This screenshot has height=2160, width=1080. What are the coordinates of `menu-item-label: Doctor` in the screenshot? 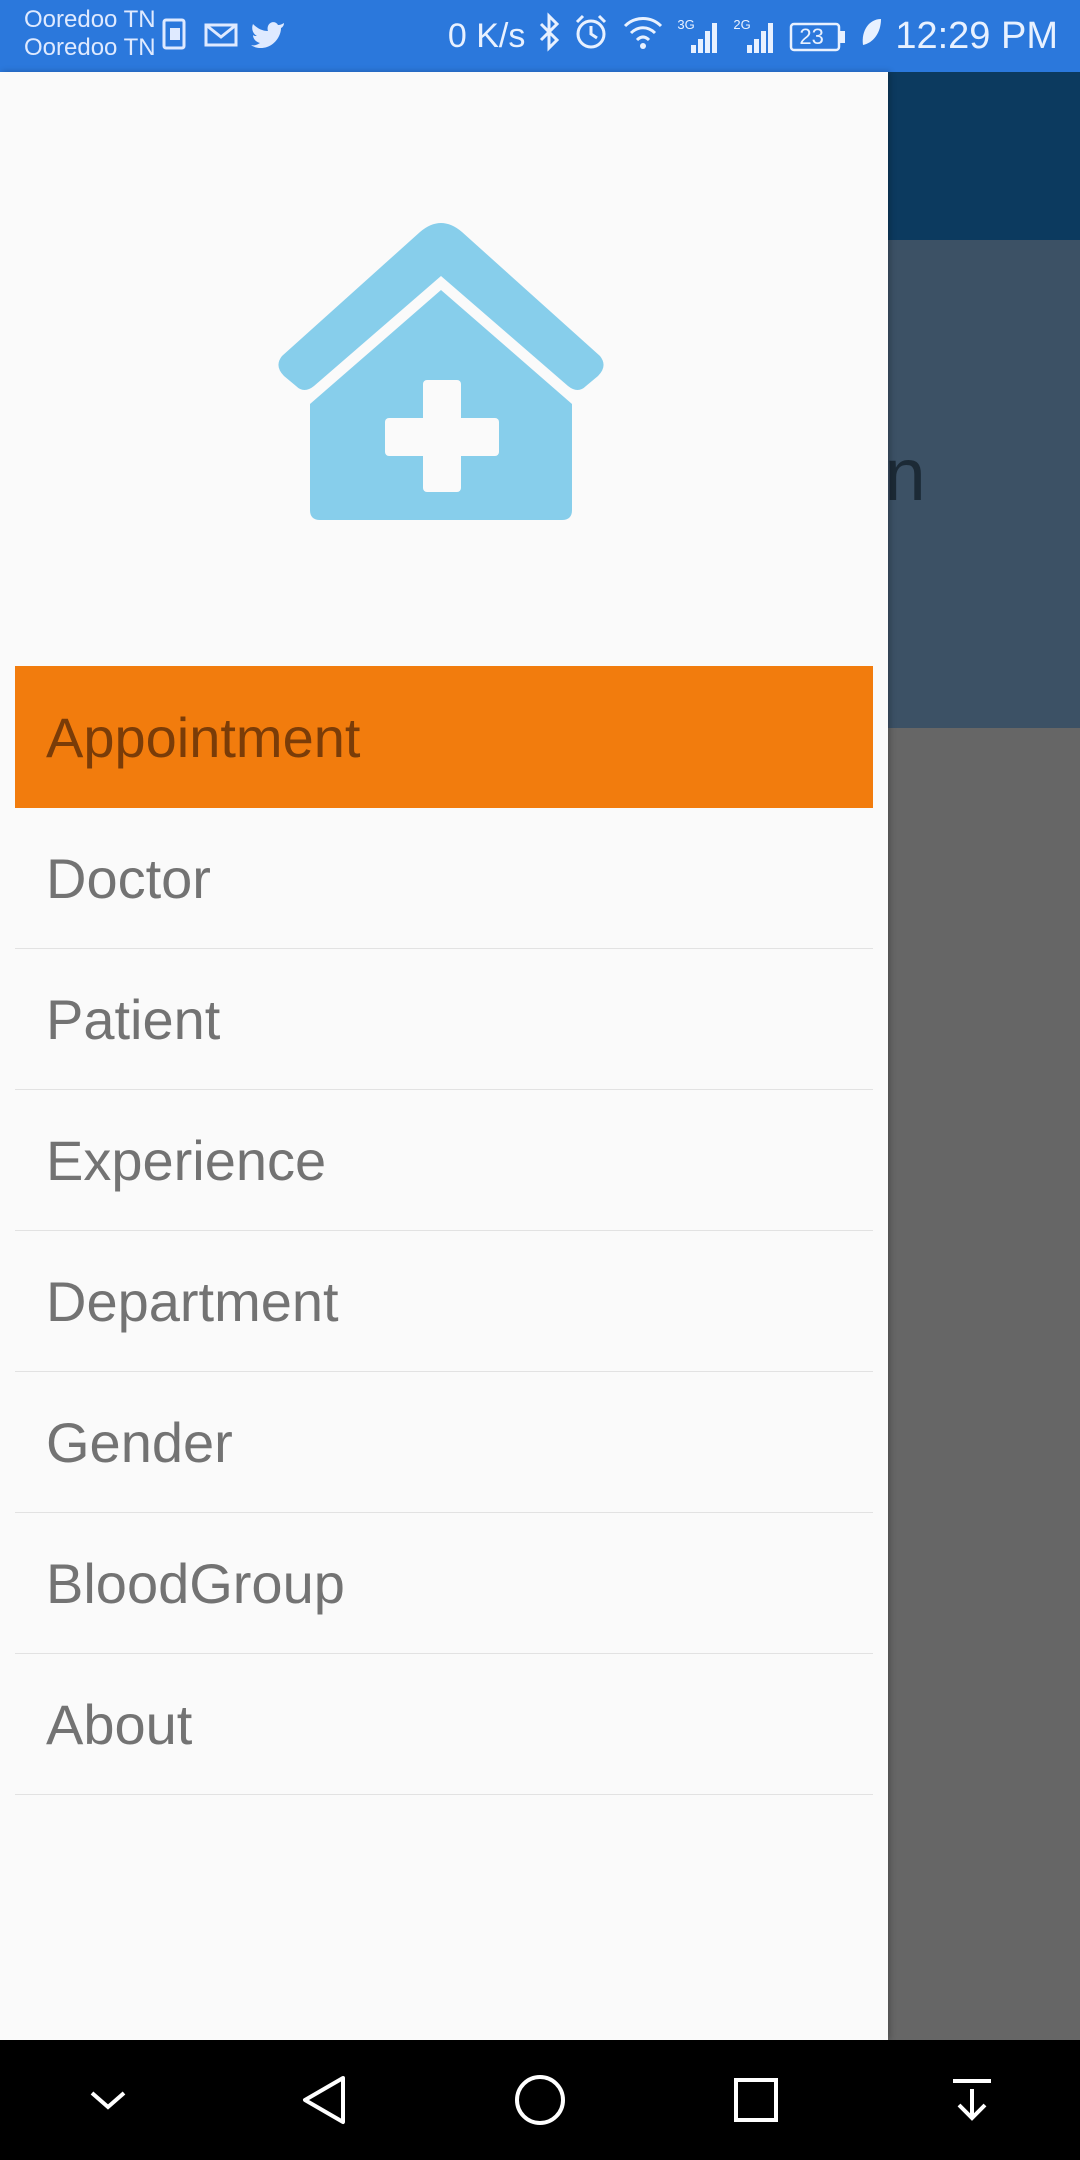 It's located at (128, 878).